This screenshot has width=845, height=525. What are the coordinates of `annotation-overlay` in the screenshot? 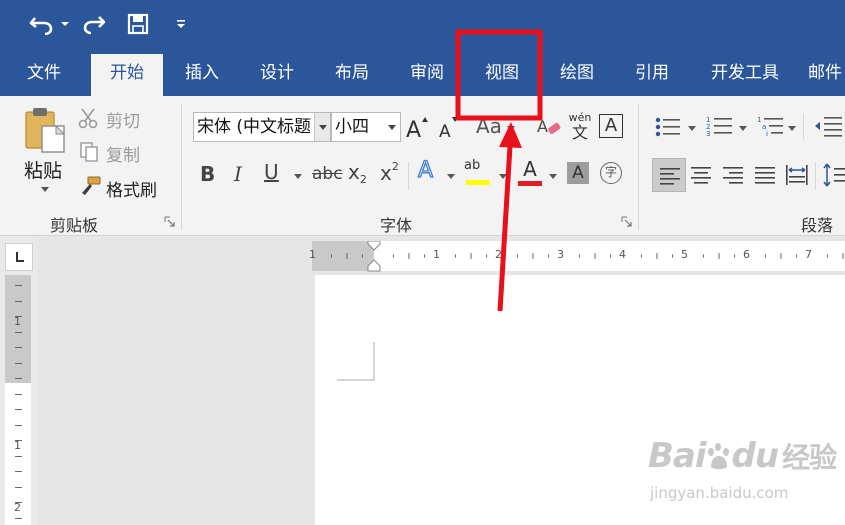 It's located at (499, 170).